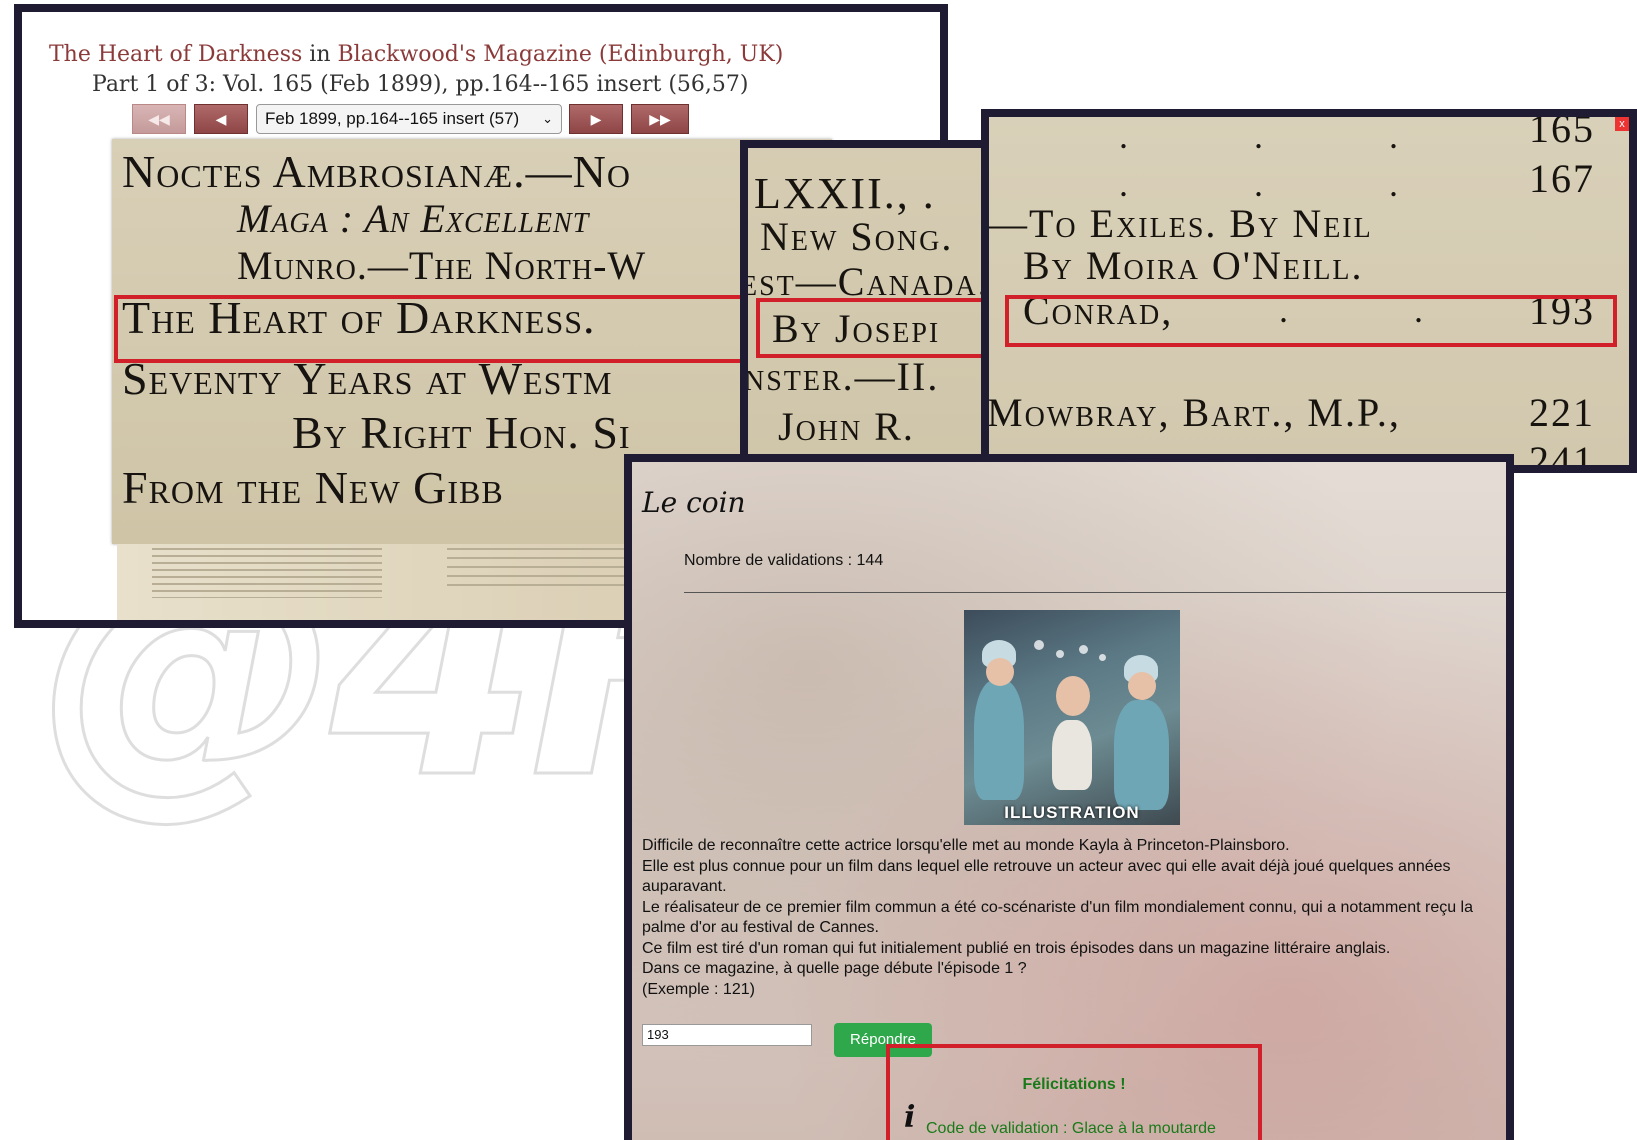 This screenshot has height=1140, width=1637. What do you see at coordinates (413, 218) in the screenshot?
I see `scan-line: Maga : An Excellent` at bounding box center [413, 218].